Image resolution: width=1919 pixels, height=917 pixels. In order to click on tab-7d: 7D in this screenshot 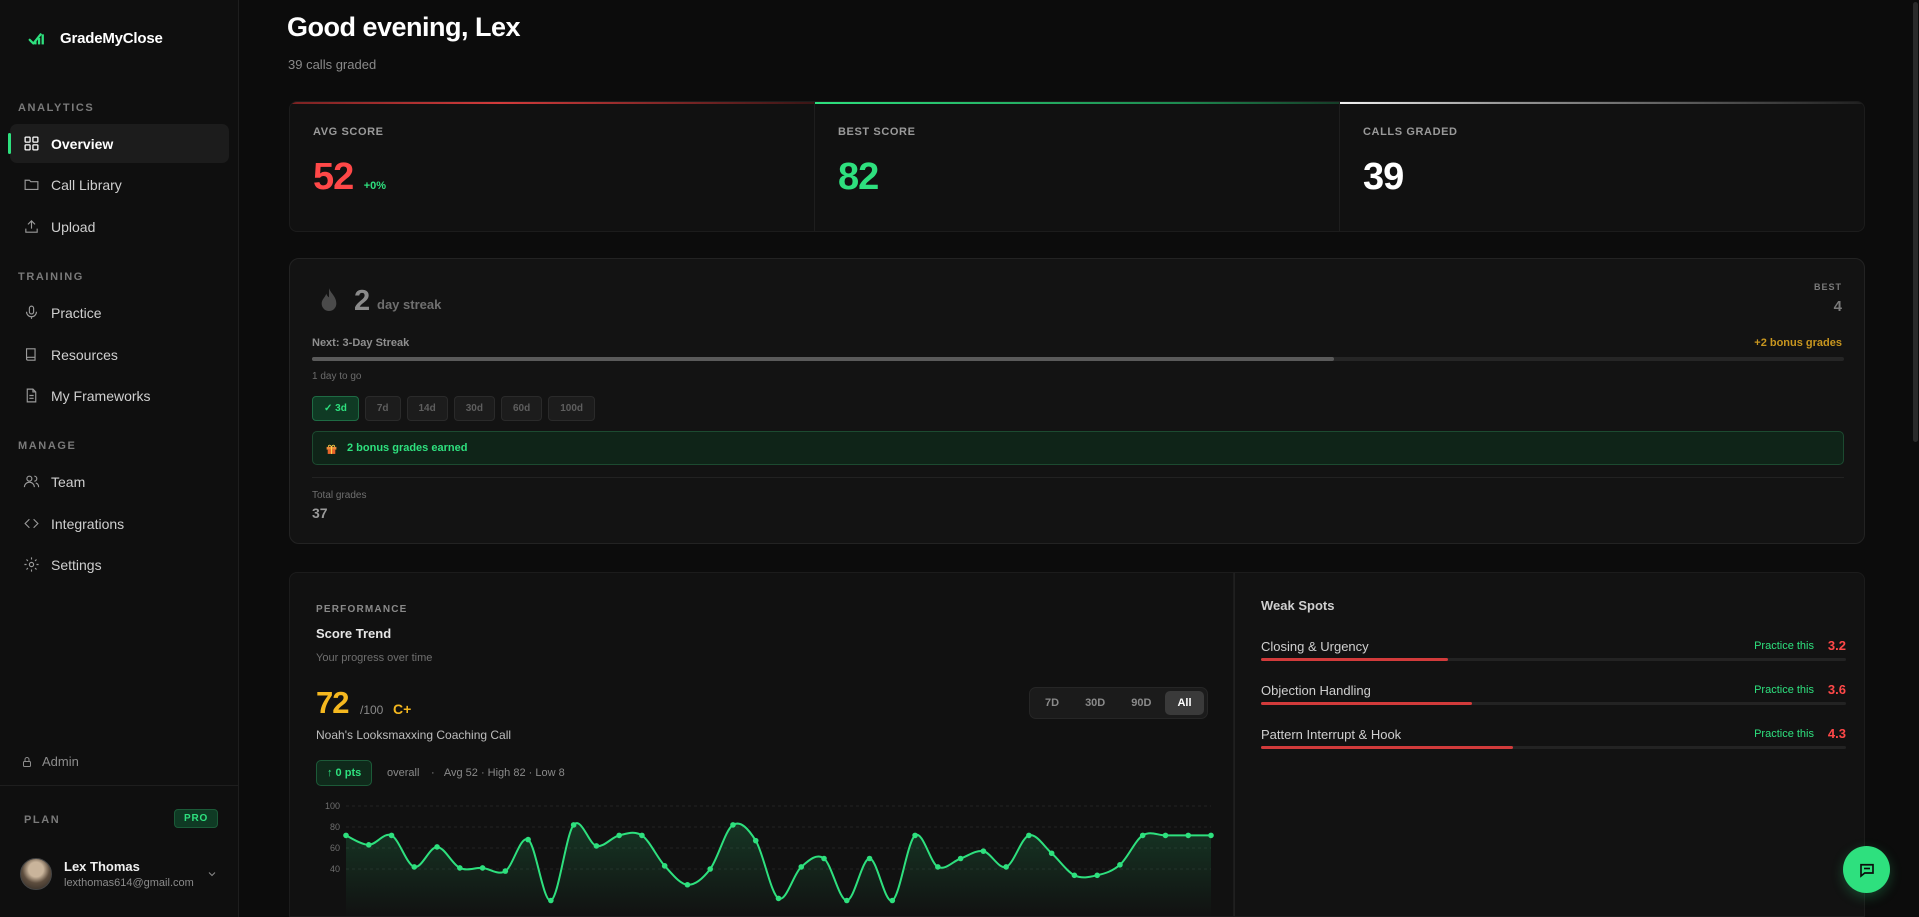, I will do `click(1052, 703)`.